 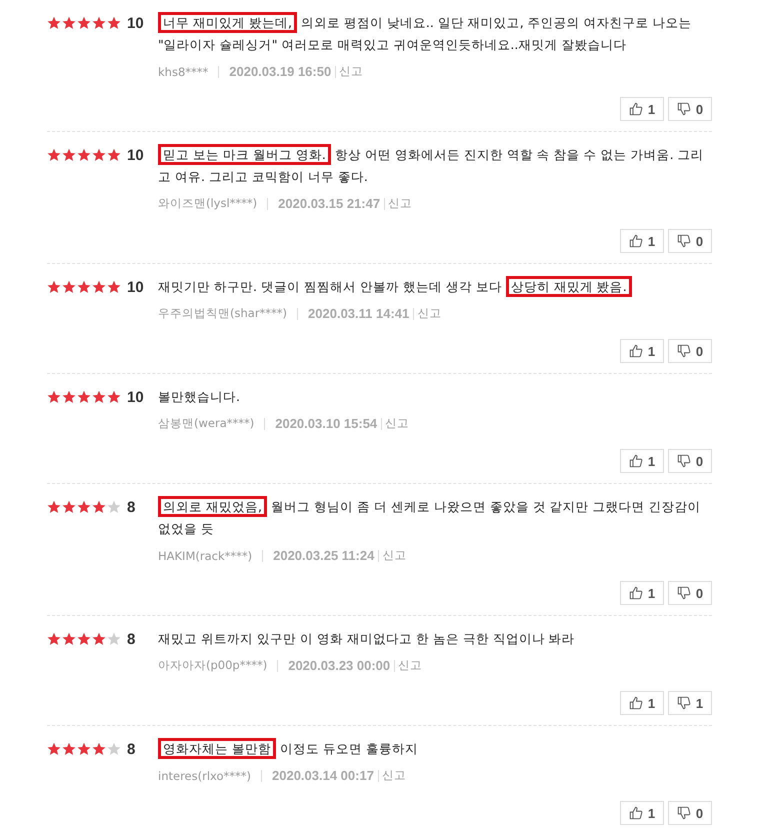 What do you see at coordinates (435, 34) in the screenshot?
I see `review-text: 너무 재미있게 봤는데, 의외로 평점이 낮네요.. 일단 재미있고, 주인공의 여자친구로 나오는 "일라이자 슐레싱거" 여러모로 매력있고 귀여운역인듯하네요..재밋게 잘봤습니다` at bounding box center [435, 34].